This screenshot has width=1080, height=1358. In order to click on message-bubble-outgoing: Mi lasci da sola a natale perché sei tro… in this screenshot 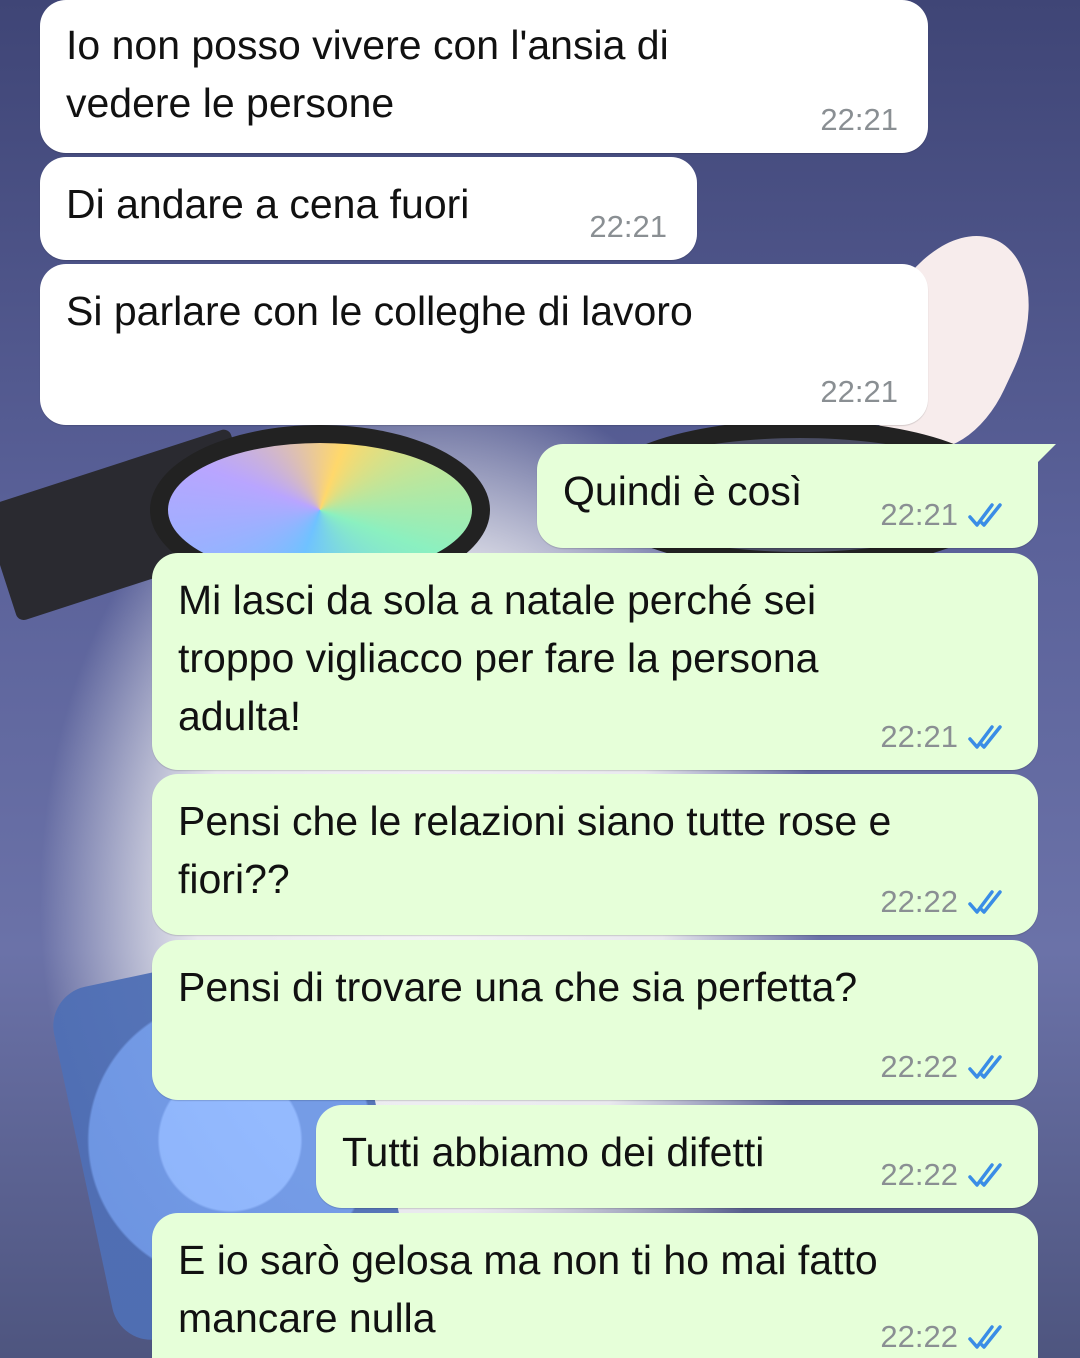, I will do `click(595, 661)`.